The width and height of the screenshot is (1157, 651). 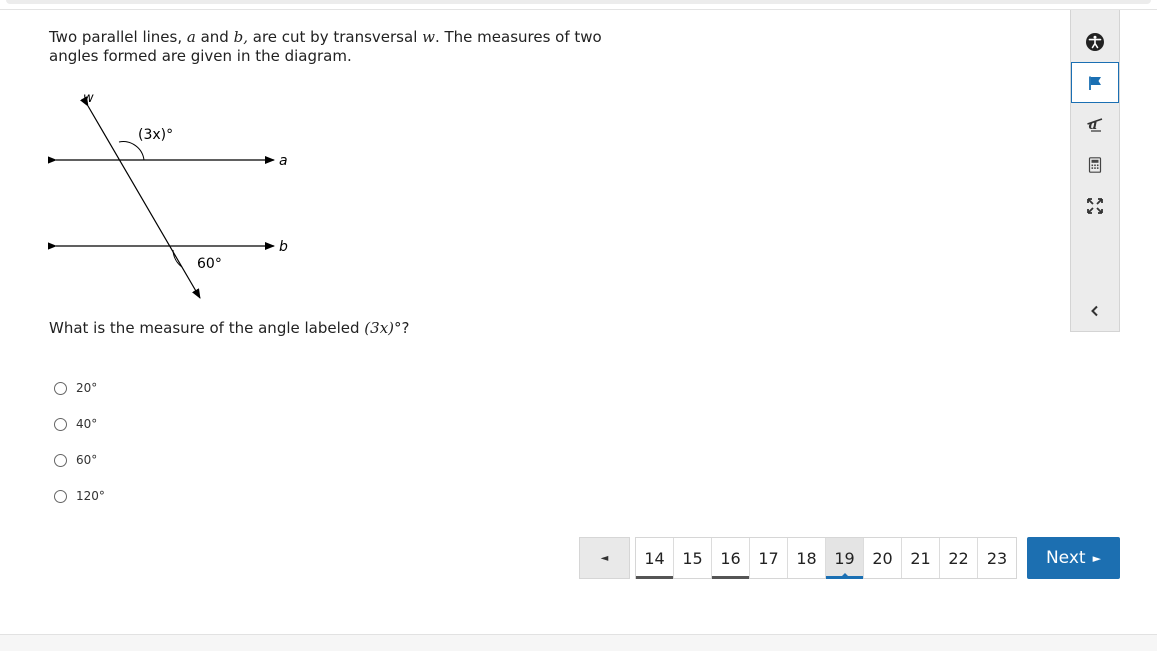 I want to click on page-list: 14 15 16 17 18 19 20 21 22 23, so click(x=826, y=558).